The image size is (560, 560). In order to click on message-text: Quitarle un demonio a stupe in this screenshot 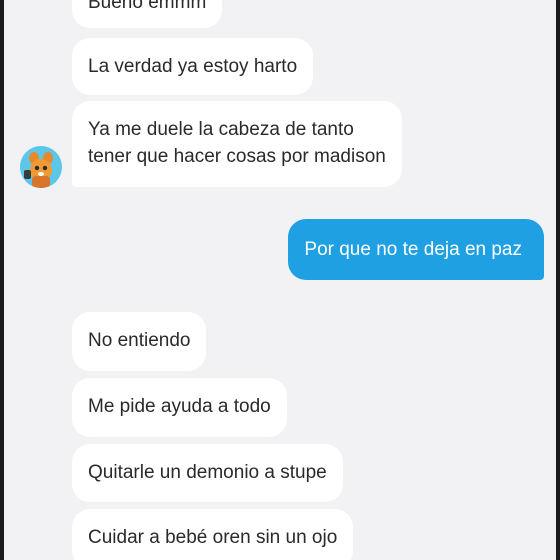, I will do `click(207, 472)`.